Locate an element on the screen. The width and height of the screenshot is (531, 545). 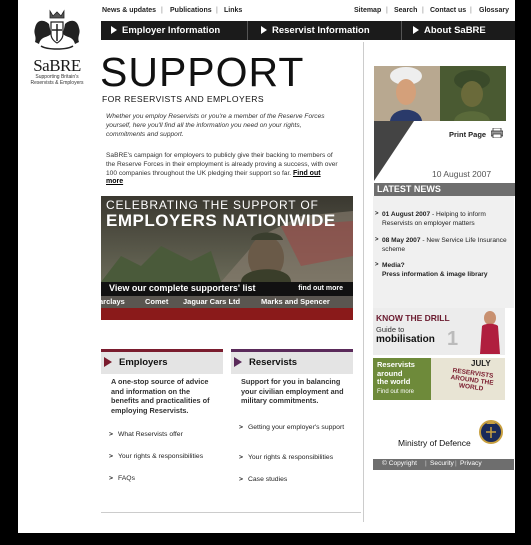
nav-glossary: Glossary is located at coordinates (494, 10).